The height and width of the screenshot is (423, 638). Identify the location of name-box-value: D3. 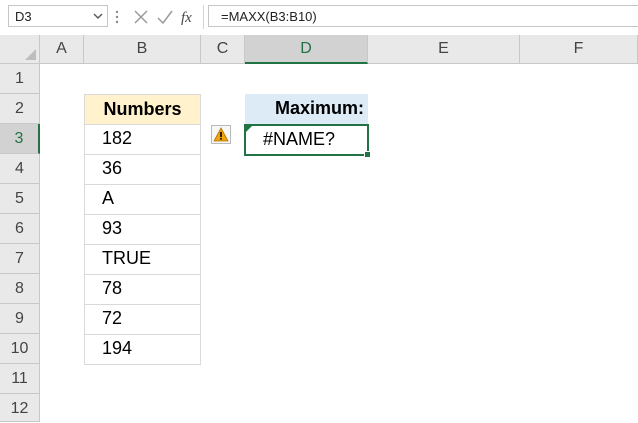
(23, 16).